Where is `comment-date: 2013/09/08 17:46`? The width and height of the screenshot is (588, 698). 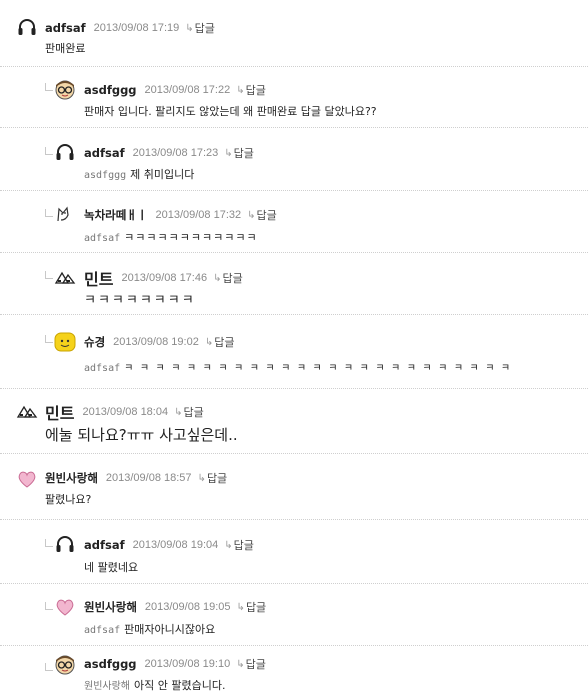
comment-date: 2013/09/08 17:46 is located at coordinates (164, 278).